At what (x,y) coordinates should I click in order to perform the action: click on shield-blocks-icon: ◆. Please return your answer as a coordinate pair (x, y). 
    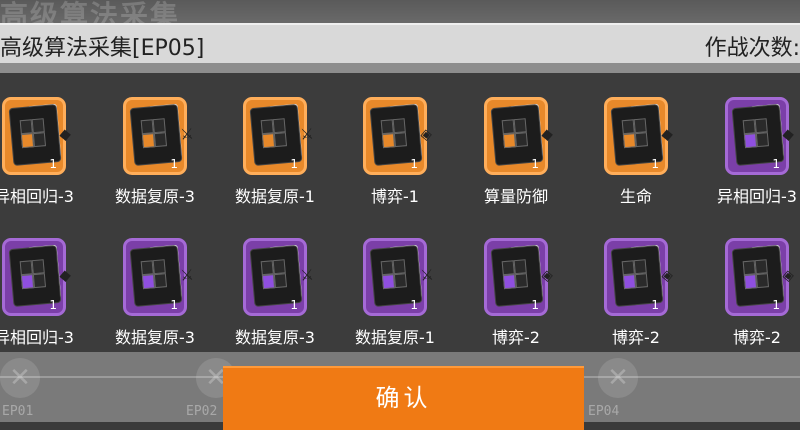
    Looking at the image, I should click on (547, 134).